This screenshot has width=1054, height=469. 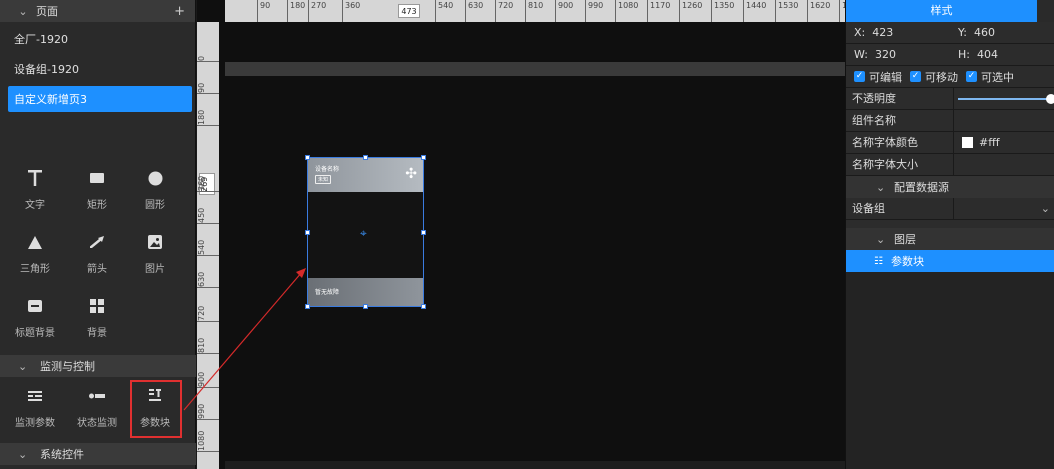 What do you see at coordinates (950, 239) in the screenshot?
I see `section-layers: ⌄ 图层` at bounding box center [950, 239].